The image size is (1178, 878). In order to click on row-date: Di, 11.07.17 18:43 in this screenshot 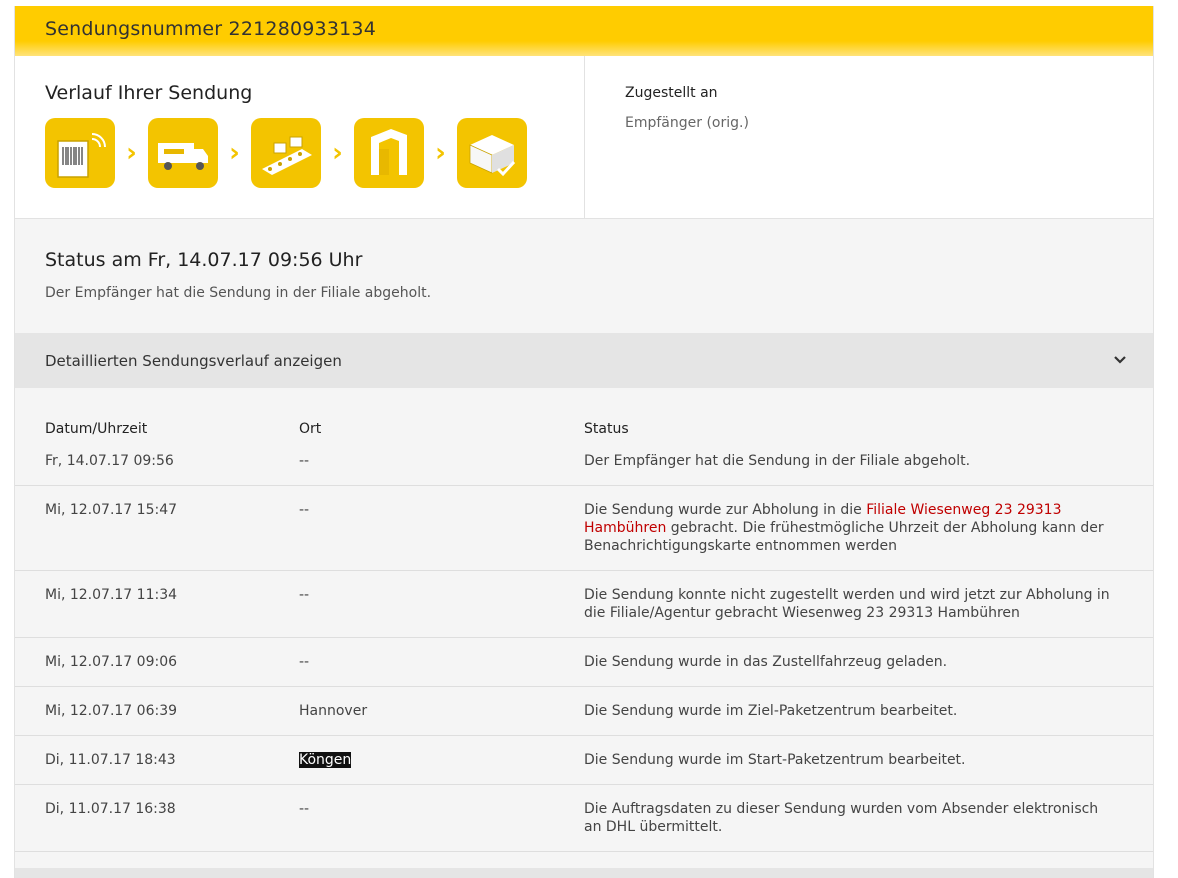, I will do `click(110, 760)`.